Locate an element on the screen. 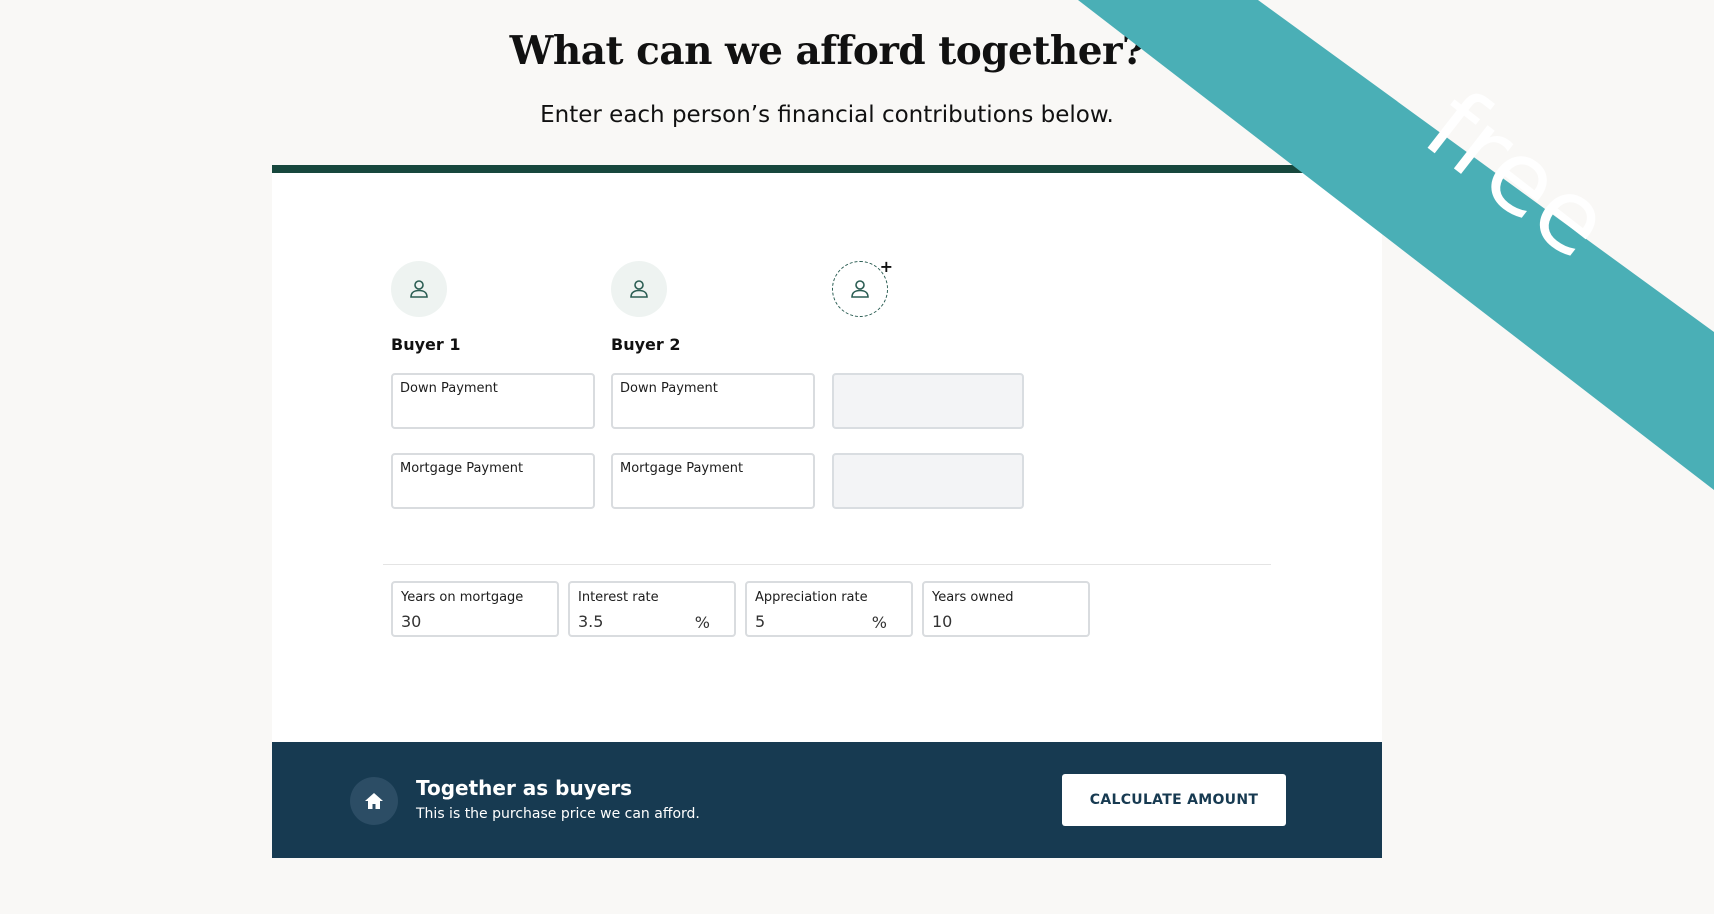  buyer-2-down-payment-field: Down Payment is located at coordinates (713, 401).